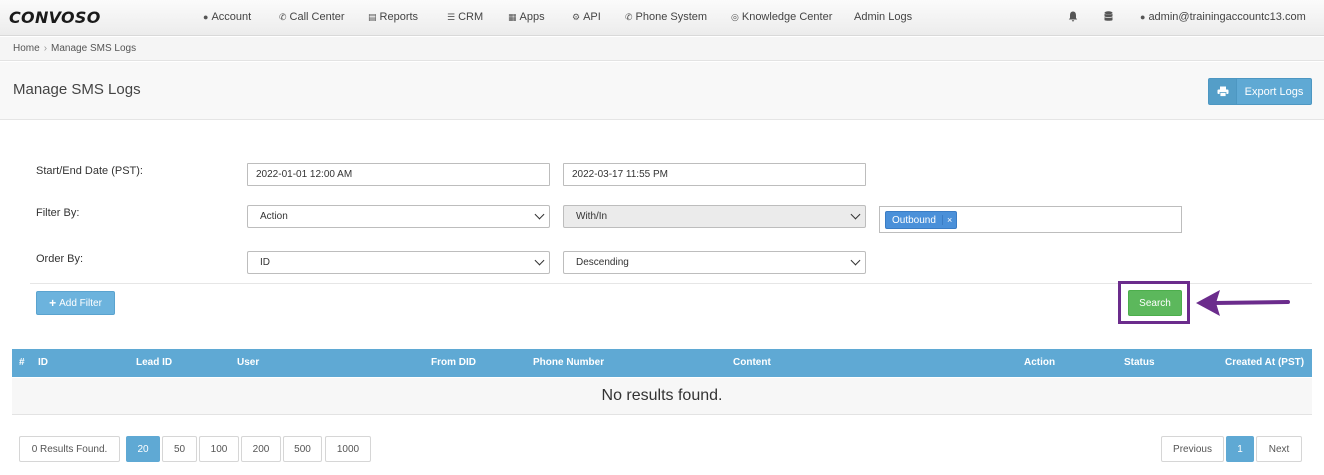  I want to click on filter-by-label: Filter By:, so click(58, 213).